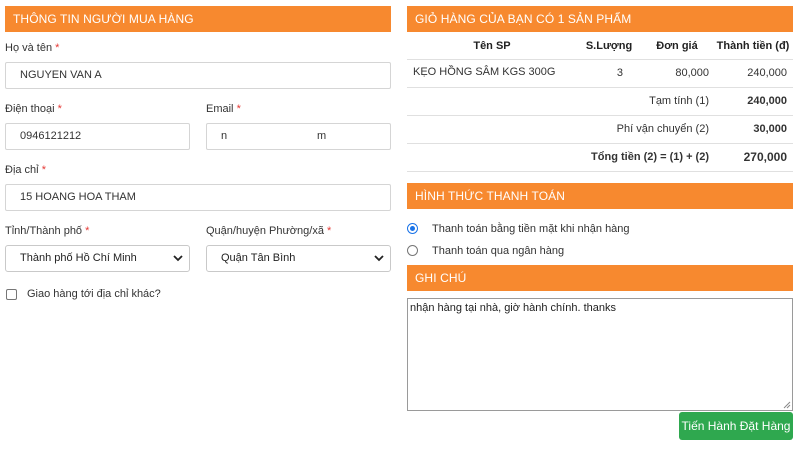 The image size is (800, 450). Describe the element at coordinates (32, 48) in the screenshot. I see `name-label: Họ và tên *` at that location.